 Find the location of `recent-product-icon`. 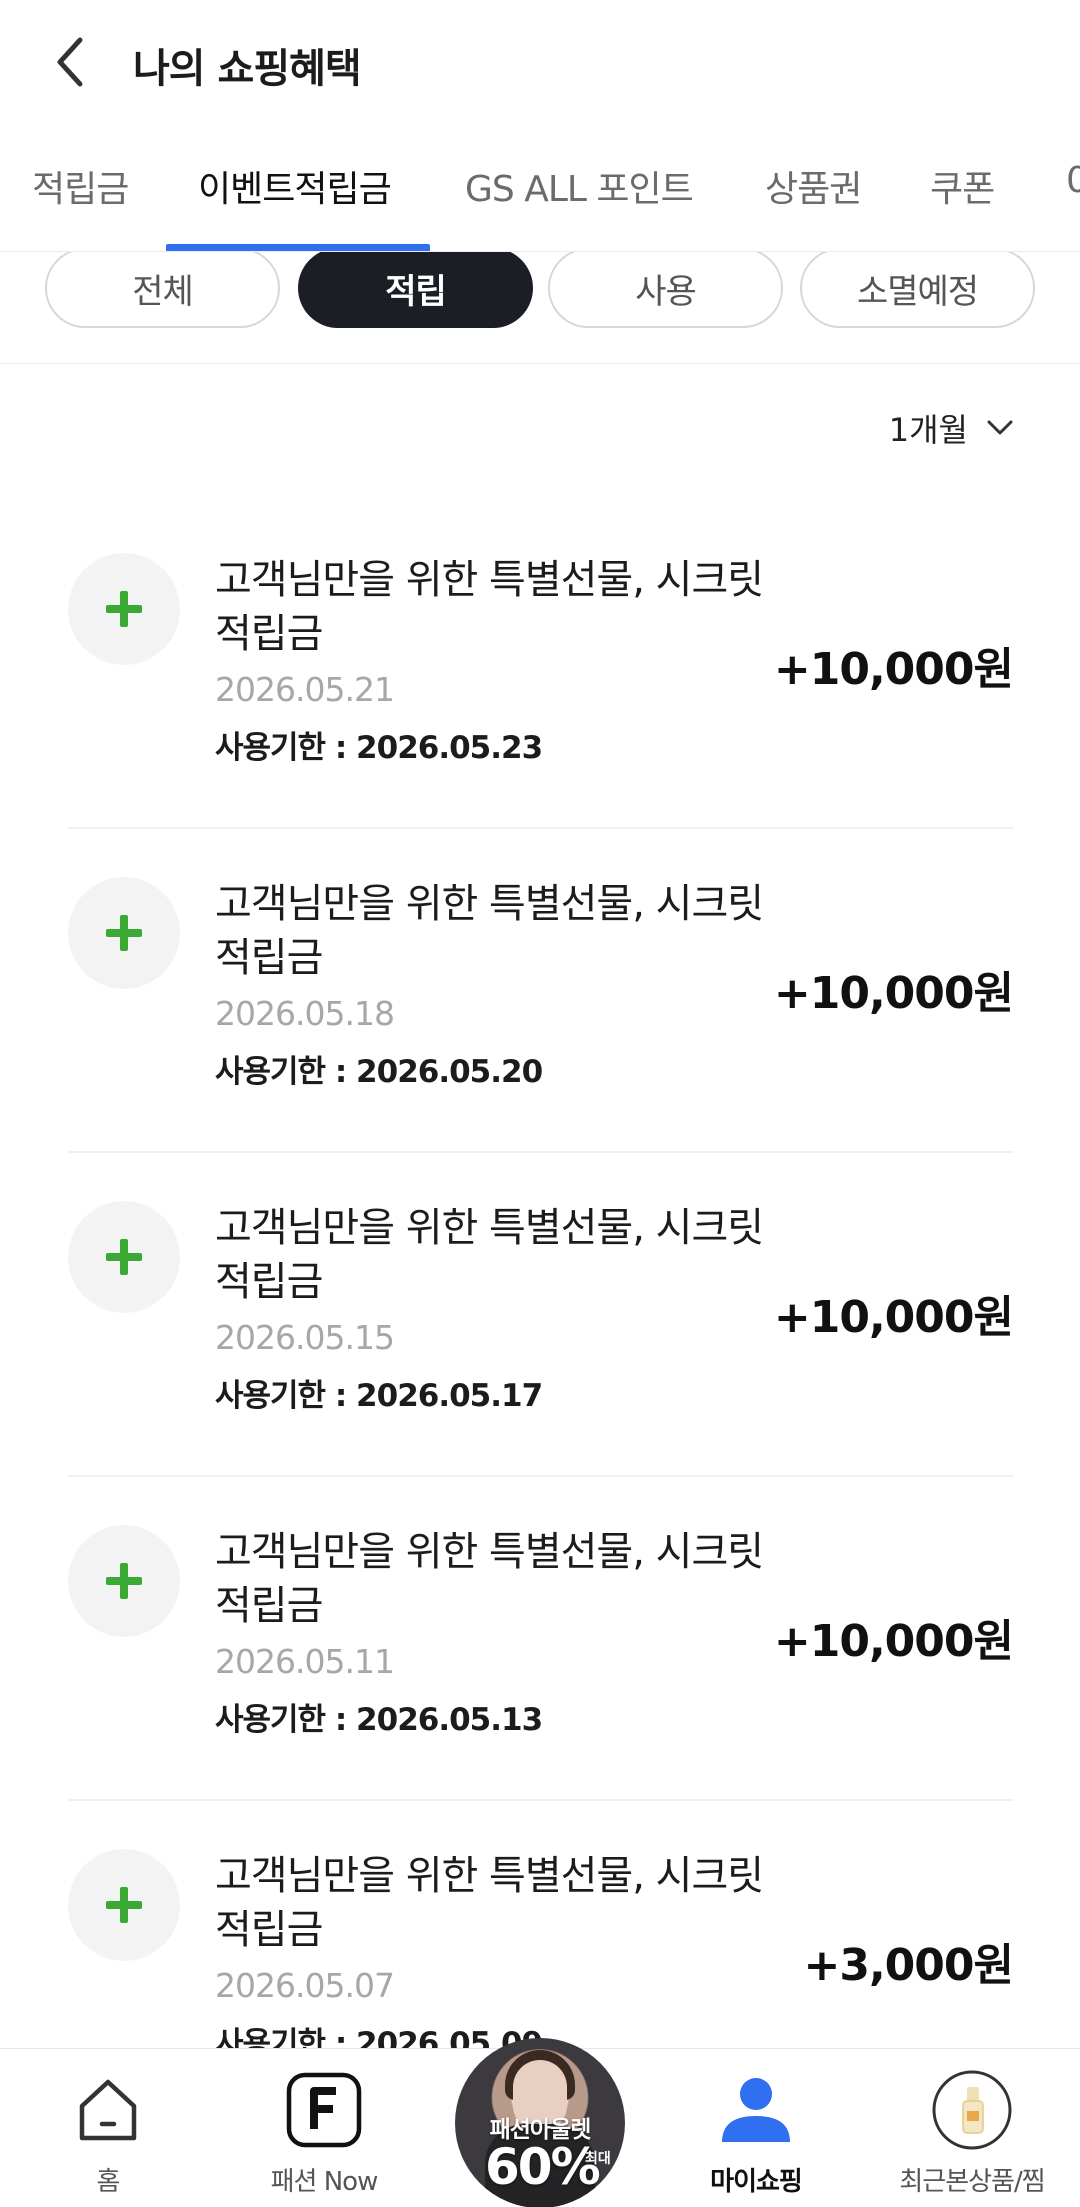

recent-product-icon is located at coordinates (972, 2110).